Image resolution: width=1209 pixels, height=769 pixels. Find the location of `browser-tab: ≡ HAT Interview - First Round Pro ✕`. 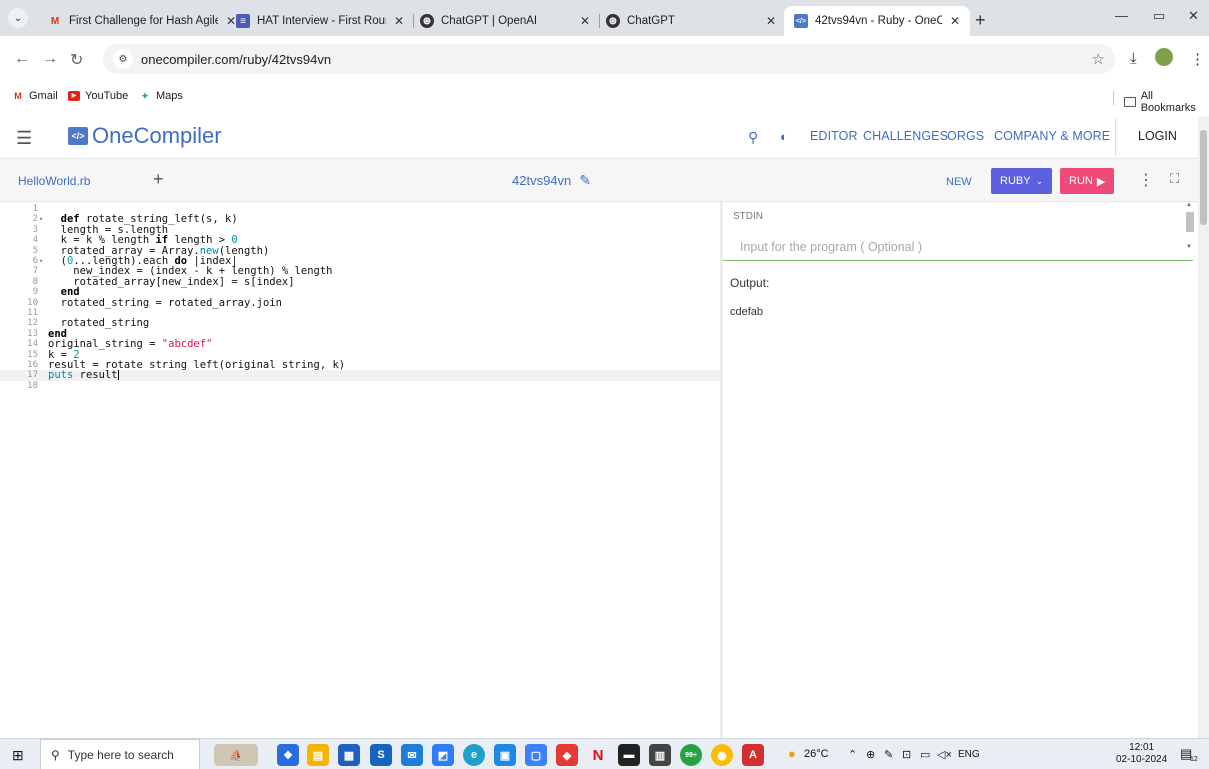

browser-tab: ≡ HAT Interview - First Round Pro ✕ is located at coordinates (320, 21).